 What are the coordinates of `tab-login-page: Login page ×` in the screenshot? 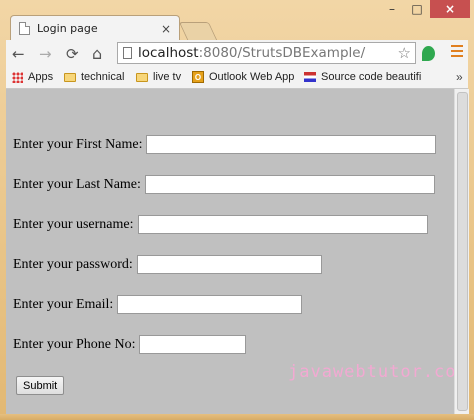 It's located at (95, 28).